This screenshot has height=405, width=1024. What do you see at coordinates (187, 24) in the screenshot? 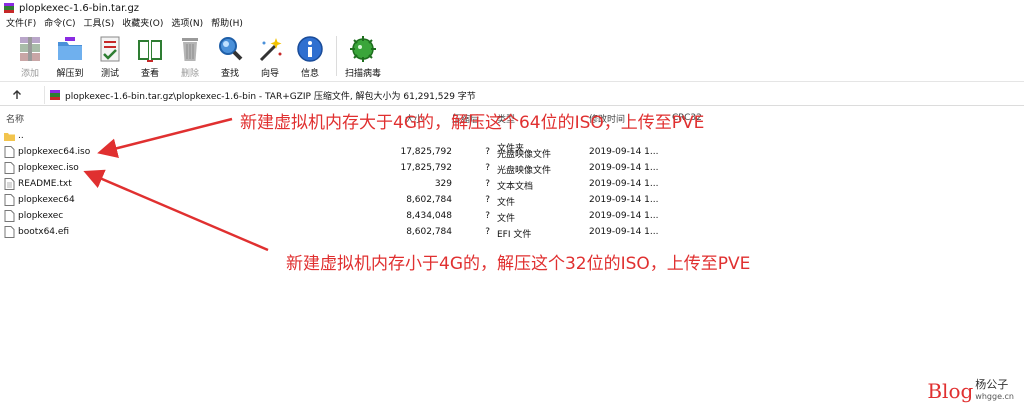
I see `menu-options: 选项(N)` at bounding box center [187, 24].